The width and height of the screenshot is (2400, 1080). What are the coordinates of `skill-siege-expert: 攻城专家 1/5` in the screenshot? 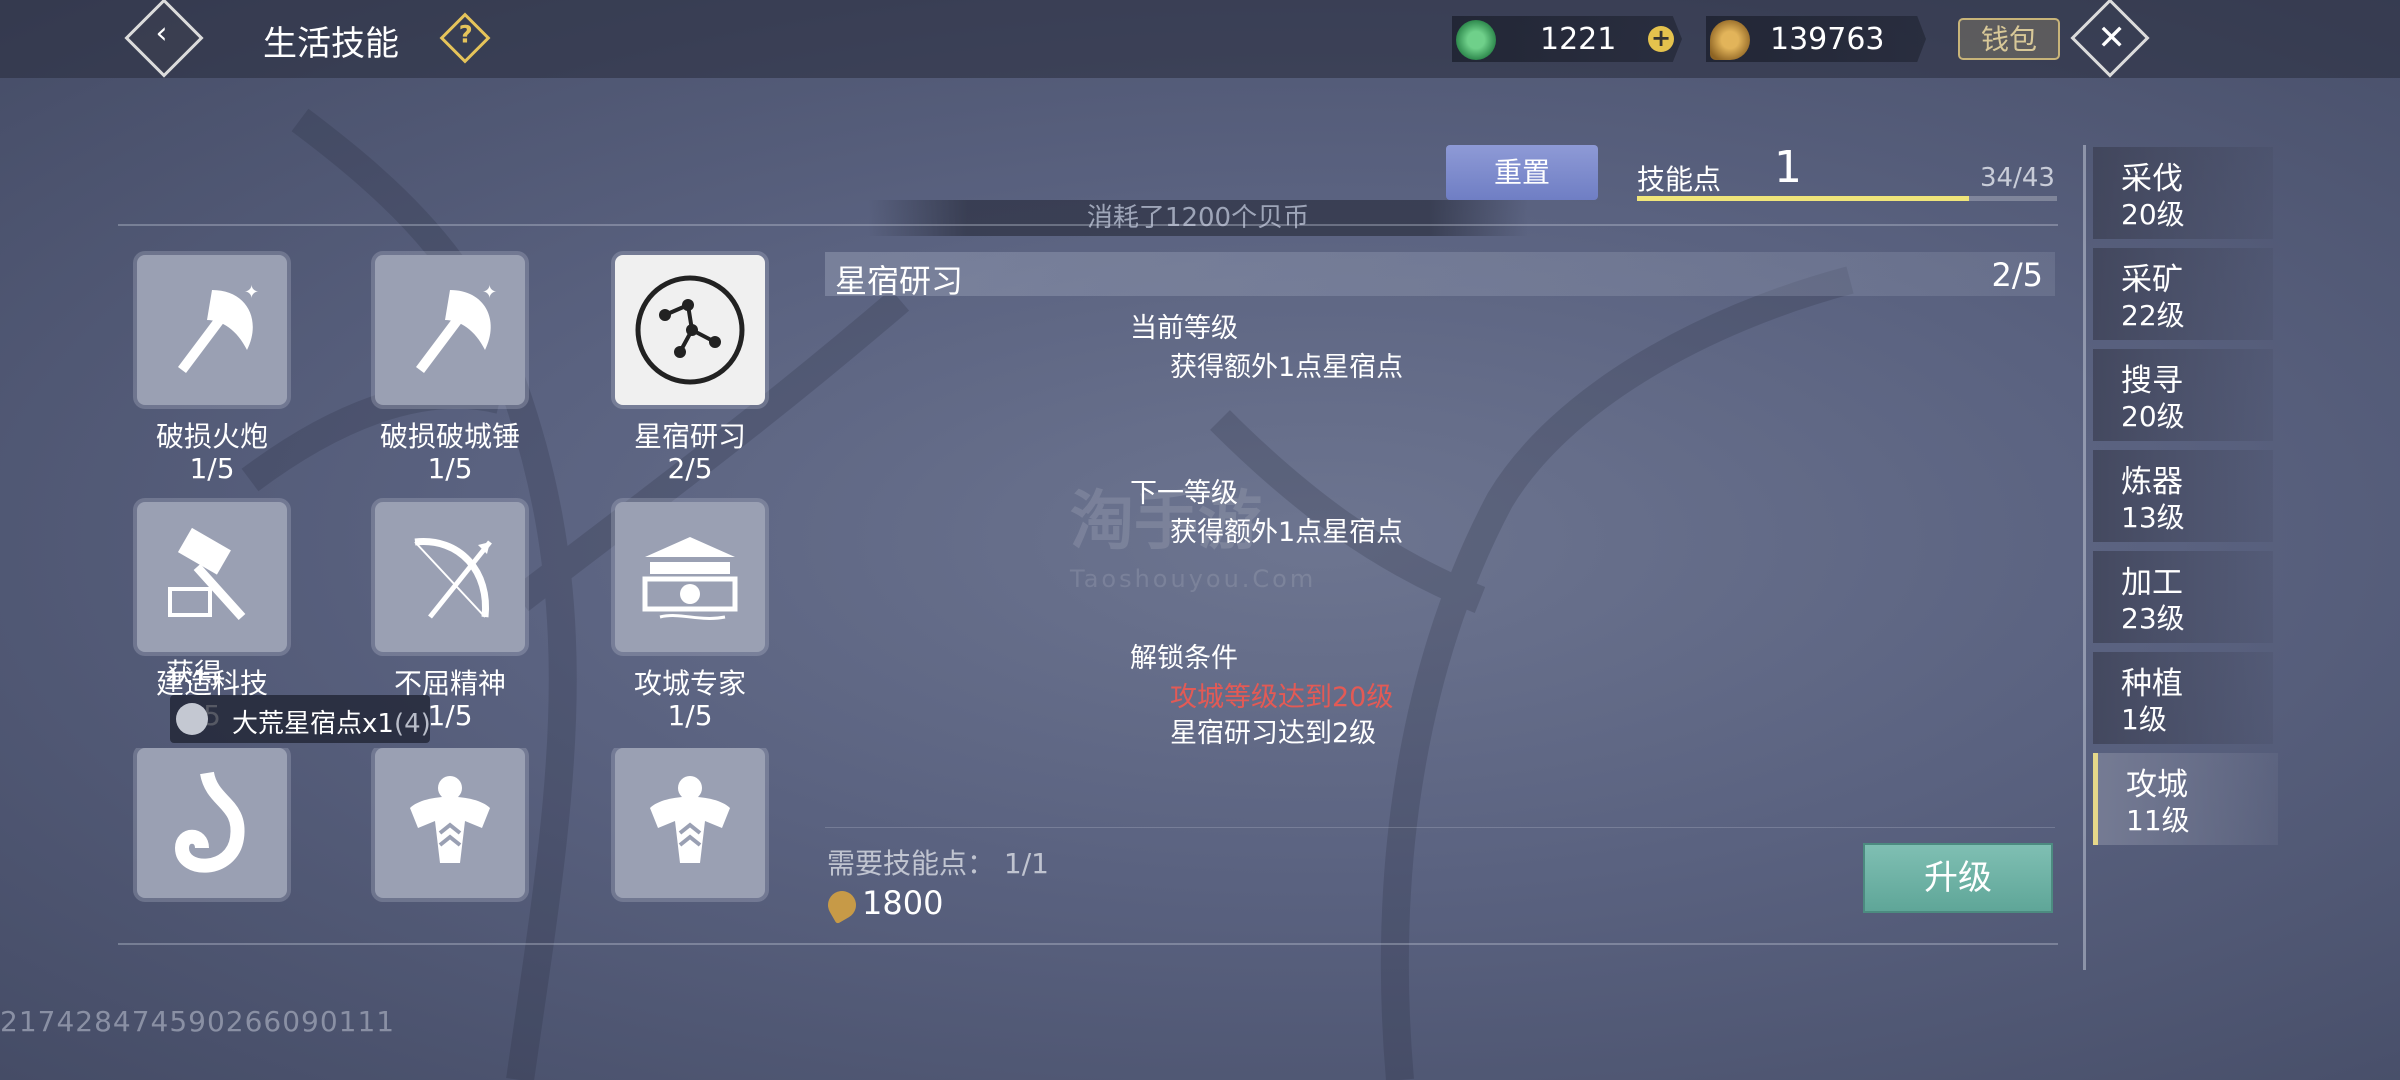 It's located at (690, 617).